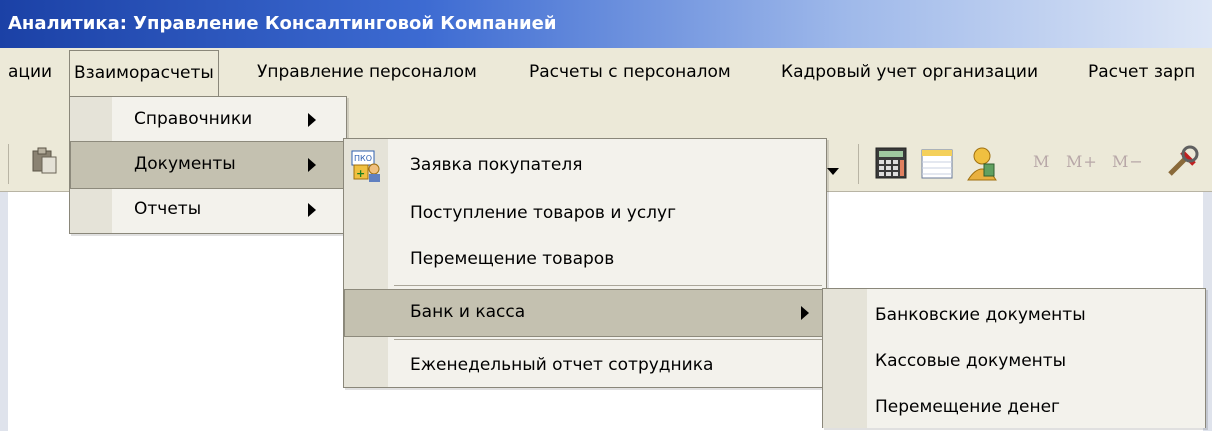 This screenshot has width=1212, height=431. I want to click on menu-item-customer-order: ПКО + Заявка покупателя, so click(585, 166).